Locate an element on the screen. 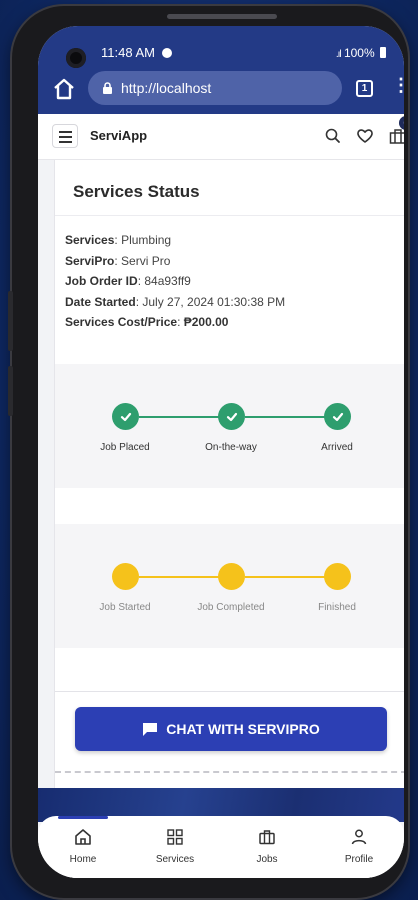 The image size is (418, 900). volume-button is located at coordinates (10, 391).